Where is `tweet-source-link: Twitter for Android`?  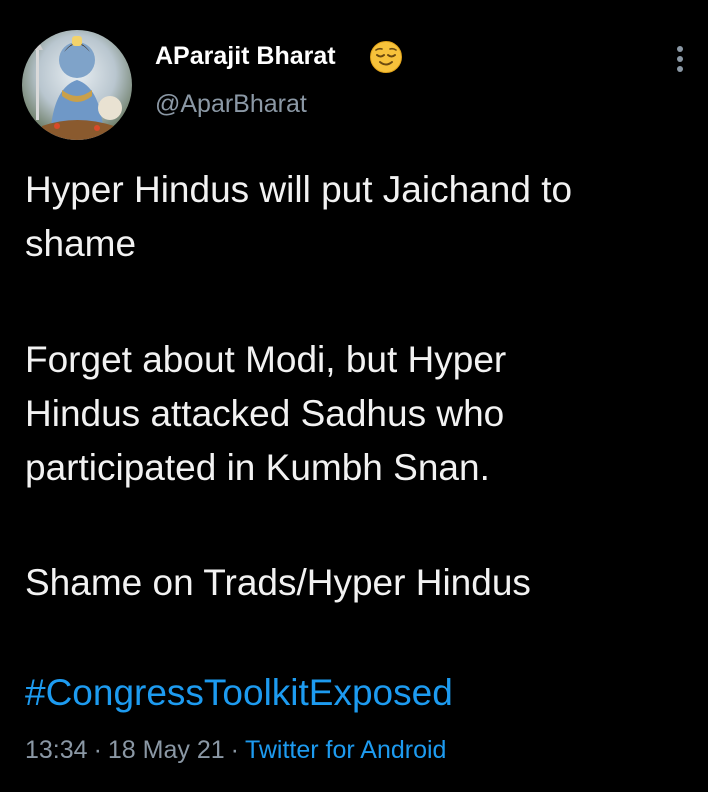
tweet-source-link: Twitter for Android is located at coordinates (345, 750).